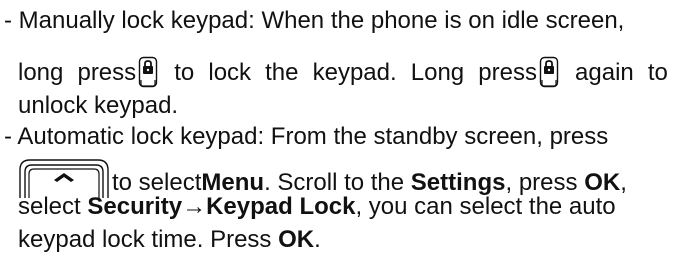 The image size is (674, 266). I want to click on para1-line3: unlock keypad., so click(98, 106).